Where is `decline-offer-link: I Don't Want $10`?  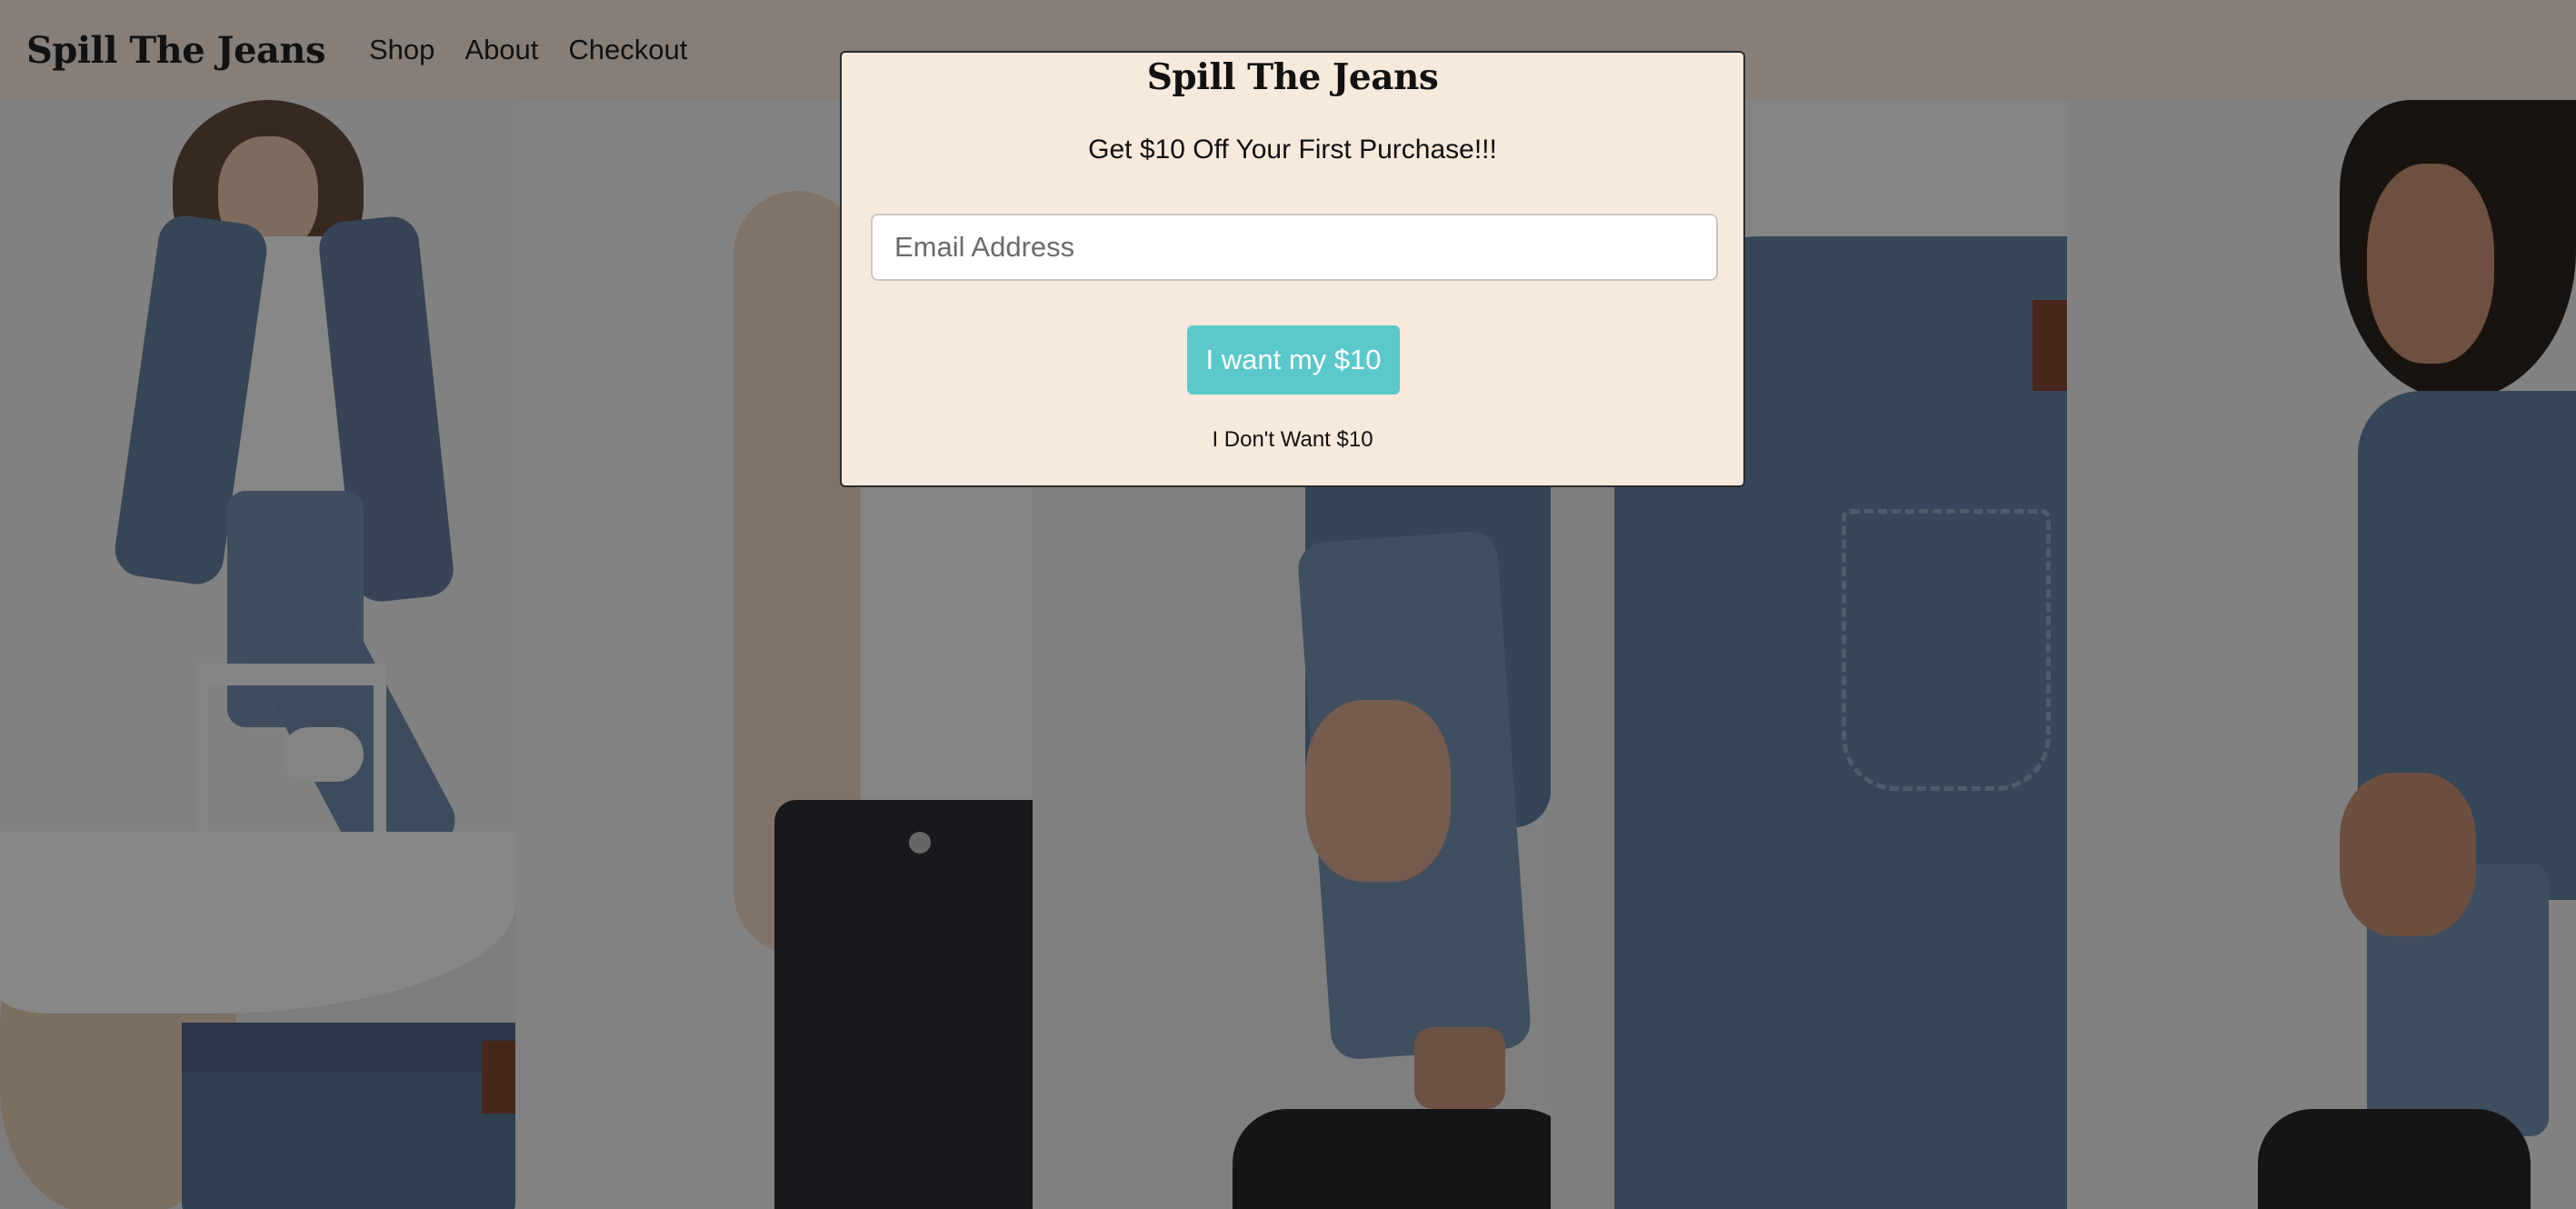 decline-offer-link: I Don't Want $10 is located at coordinates (1292, 440).